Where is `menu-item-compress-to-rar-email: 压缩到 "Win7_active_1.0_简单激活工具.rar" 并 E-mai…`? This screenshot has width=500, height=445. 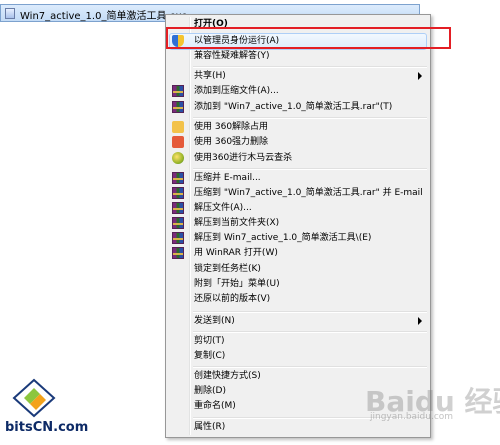
menu-item-compress-to-rar-email: 压缩到 "Win7_active_1.0_简单激活工具.rar" 并 E-mai… is located at coordinates (298, 193).